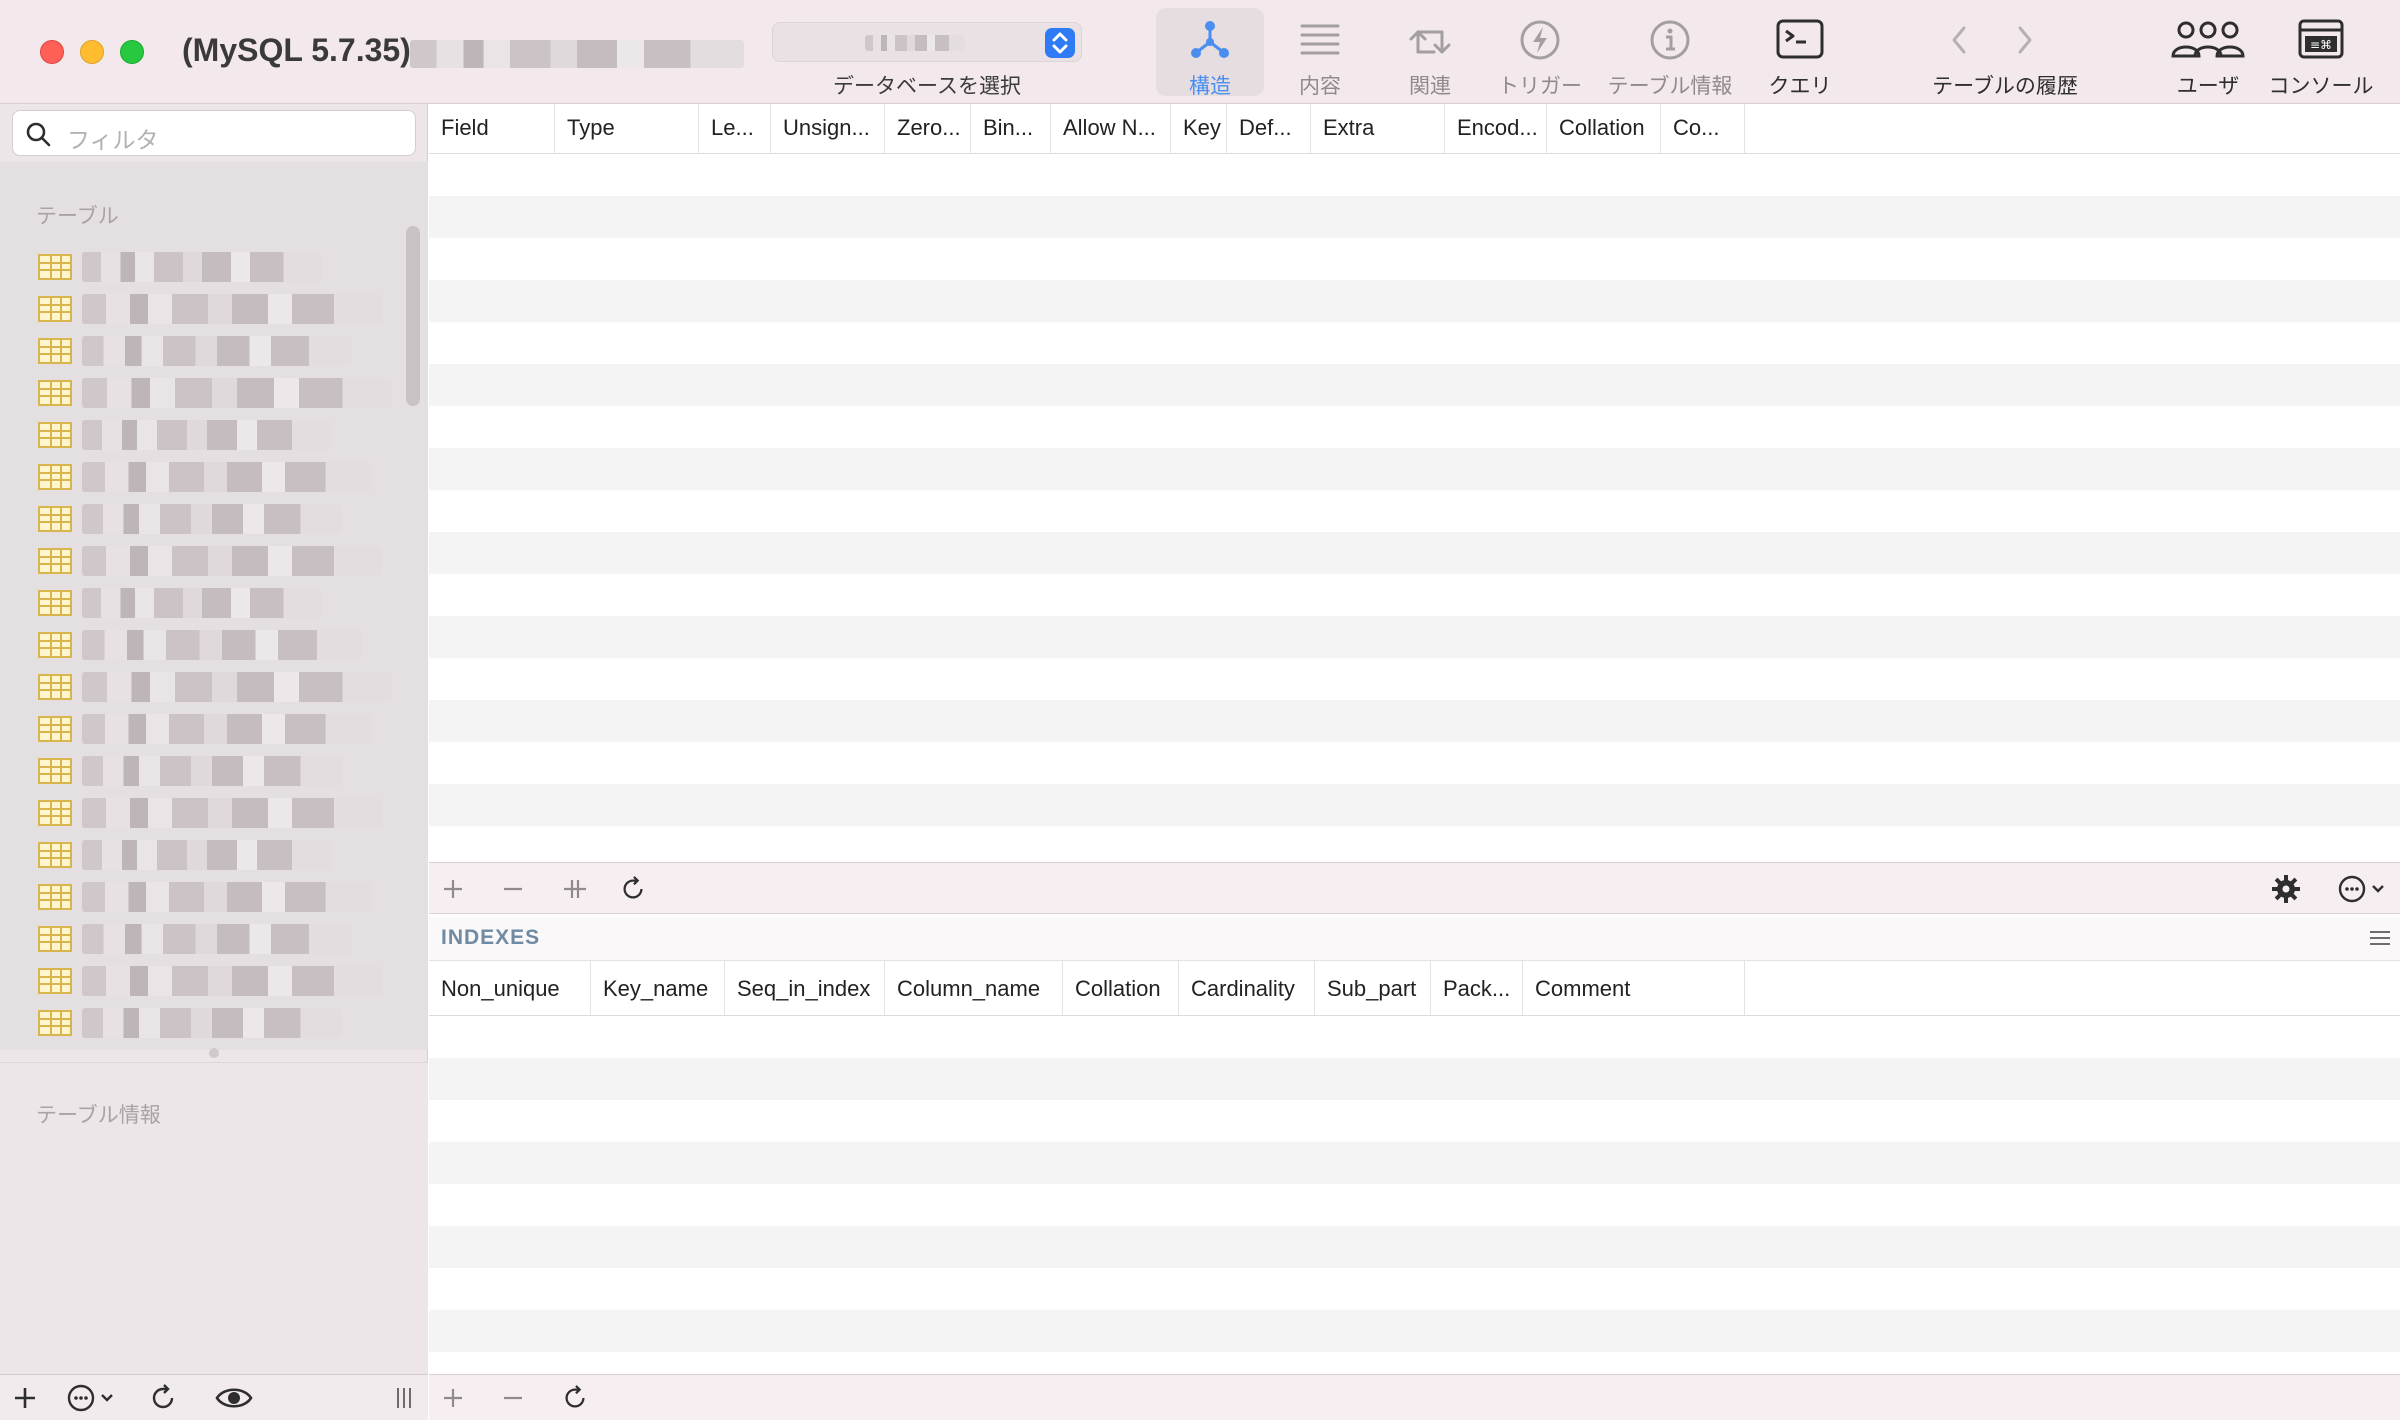 This screenshot has width=2400, height=1420. I want to click on zoom-window-button, so click(132, 52).